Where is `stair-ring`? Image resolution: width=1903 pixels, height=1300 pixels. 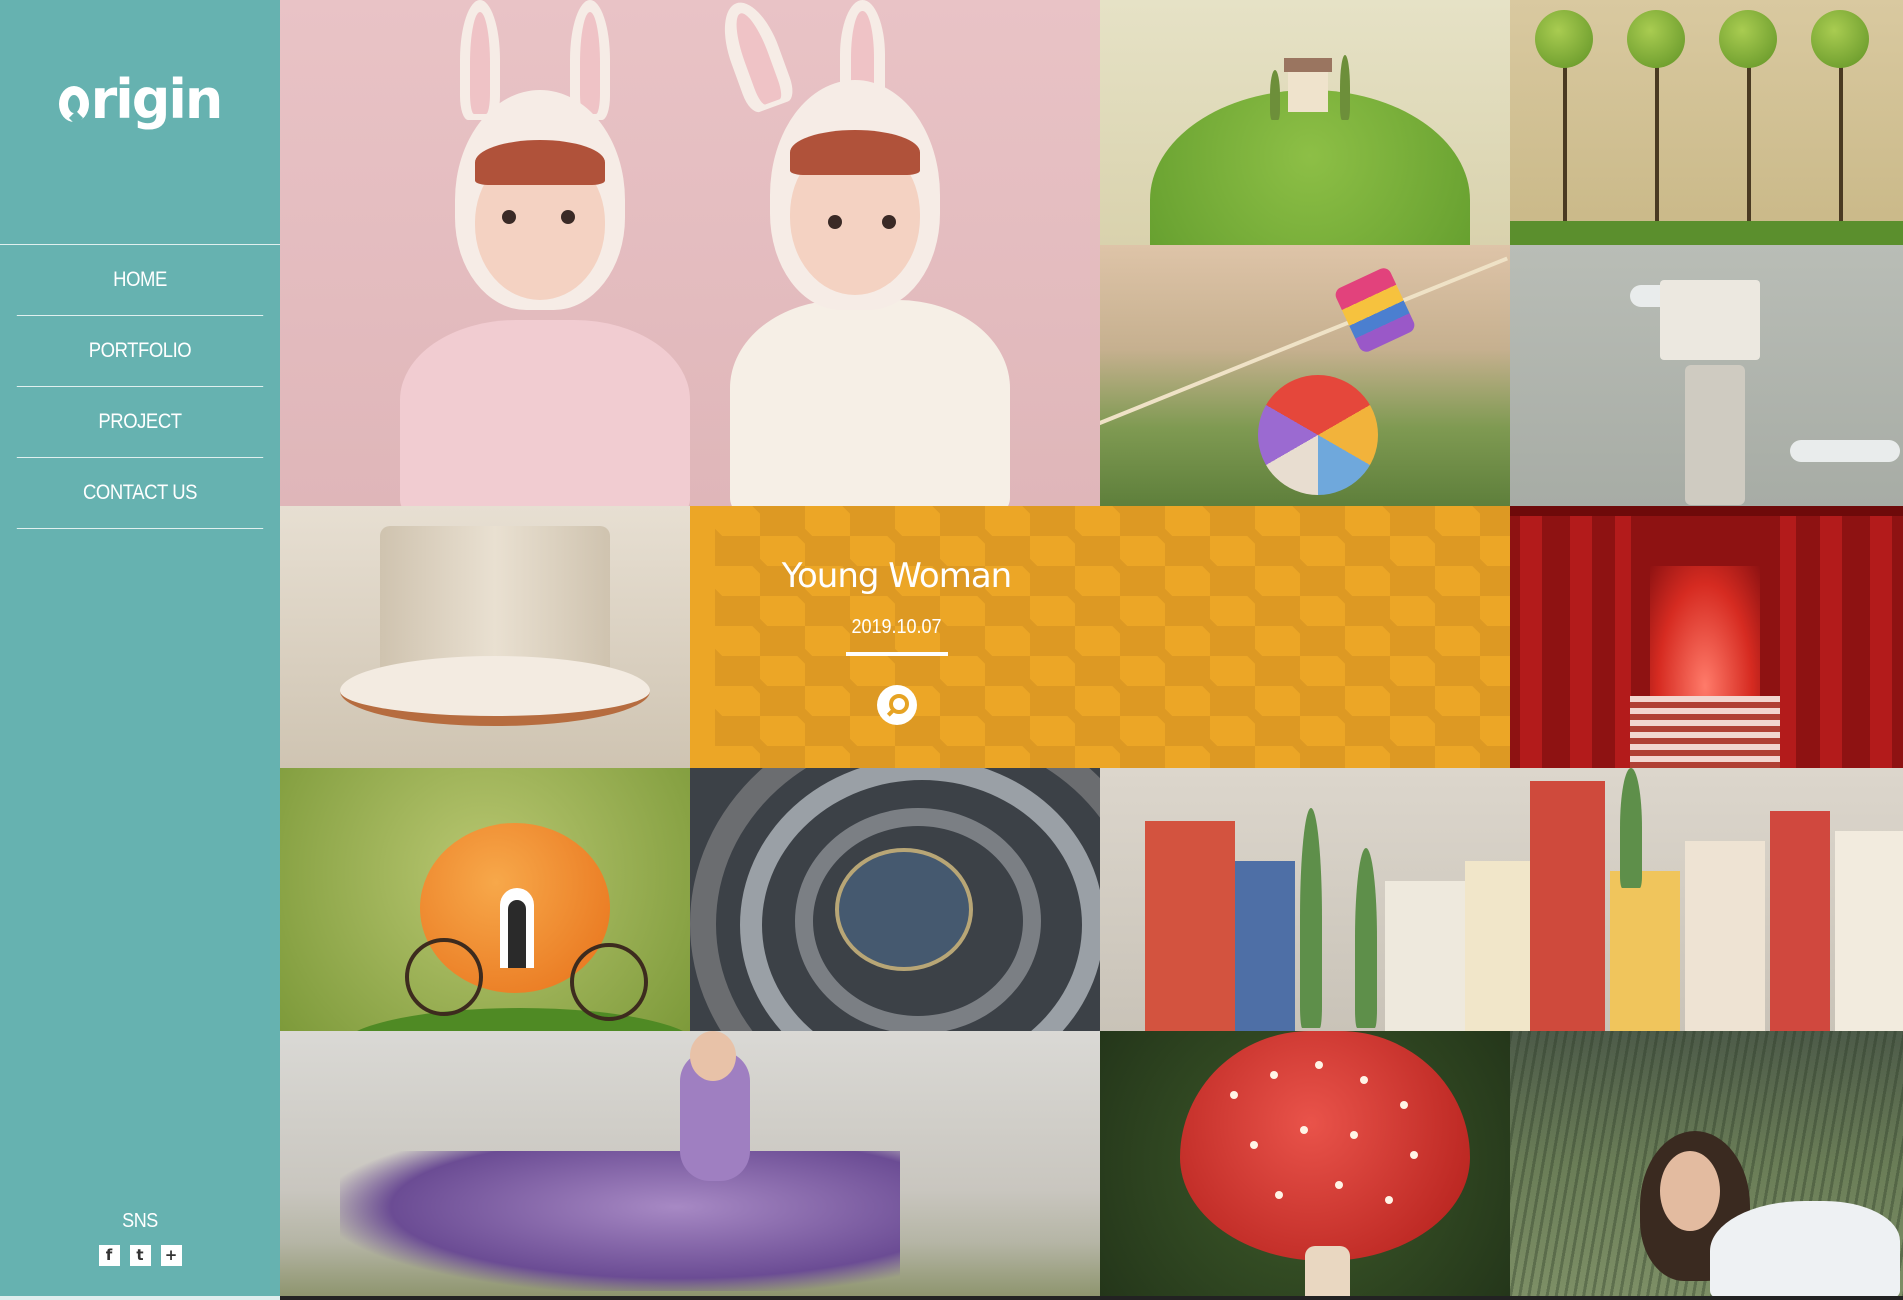
stair-ring is located at coordinates (904, 909).